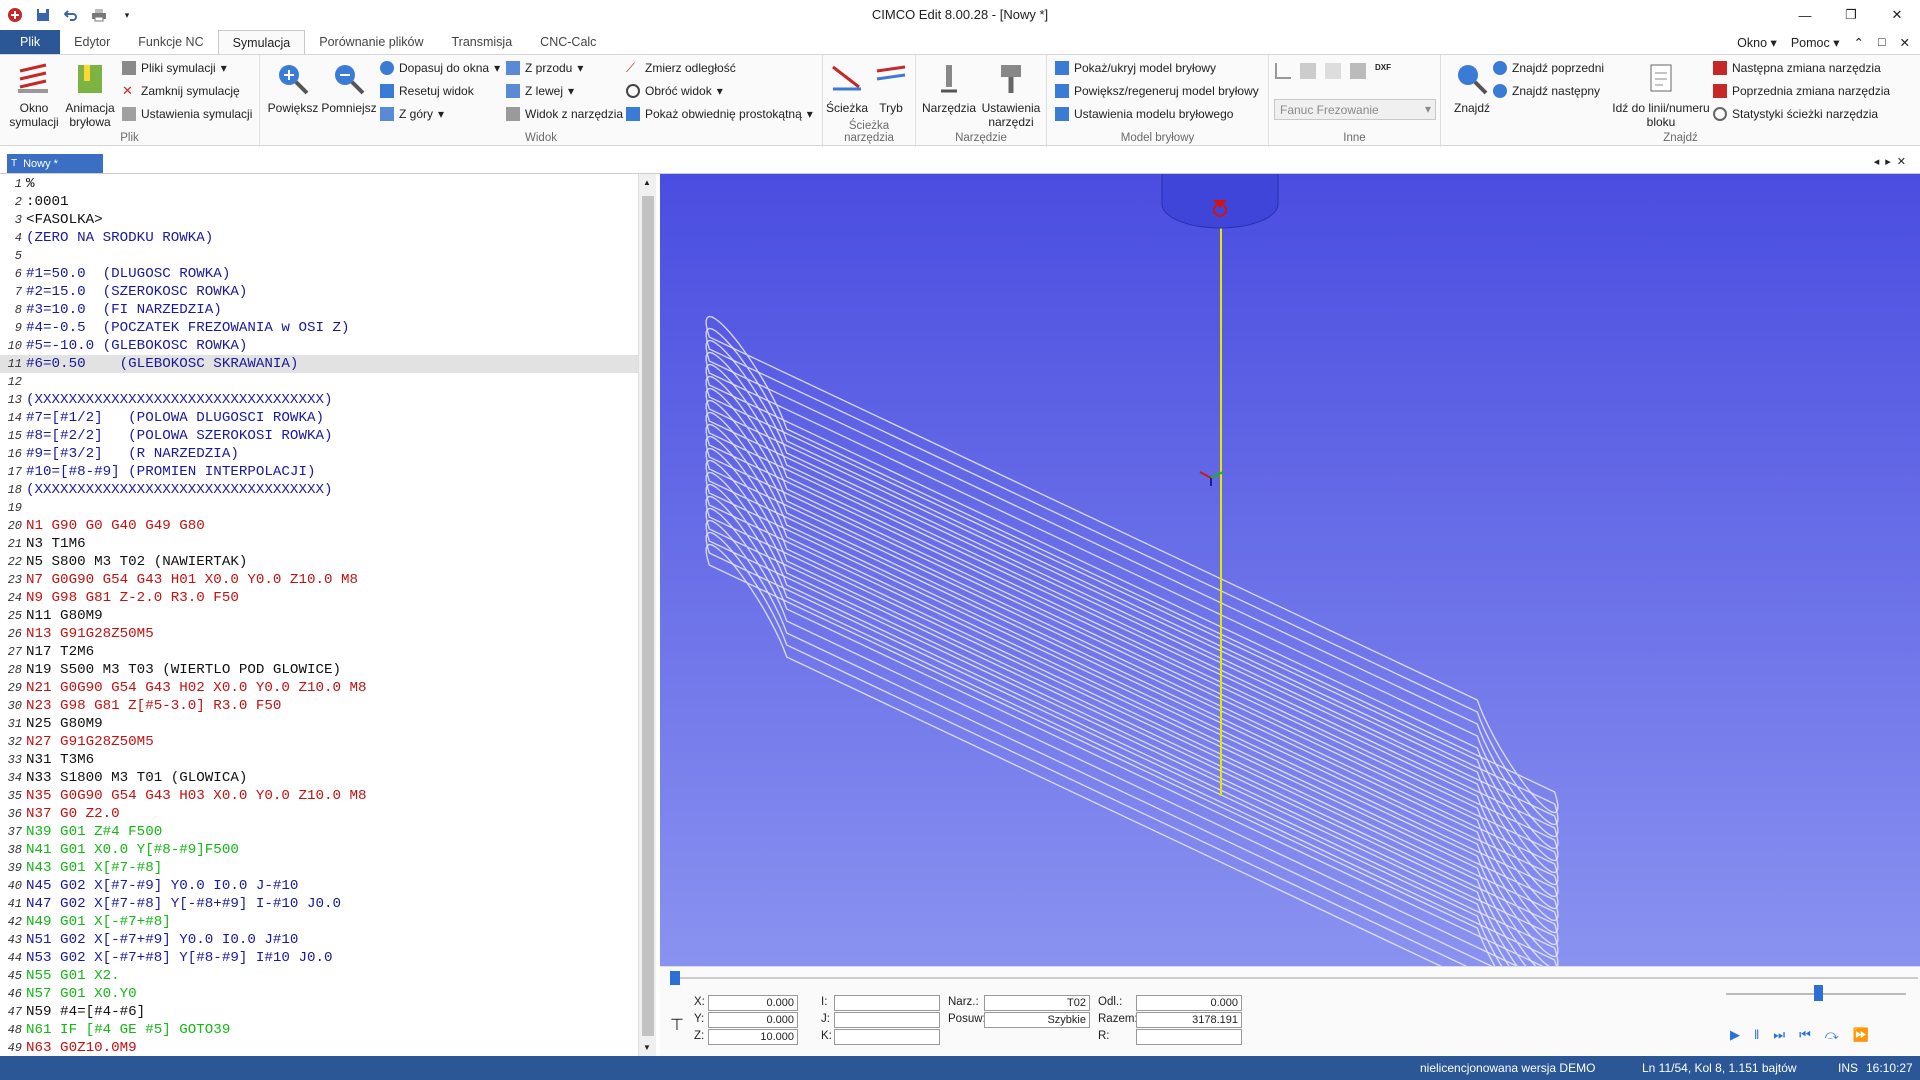 The image size is (1920, 1080). What do you see at coordinates (319, 238) in the screenshot?
I see `code-line: 4 (ZERO NA SRODKU ROWKA)` at bounding box center [319, 238].